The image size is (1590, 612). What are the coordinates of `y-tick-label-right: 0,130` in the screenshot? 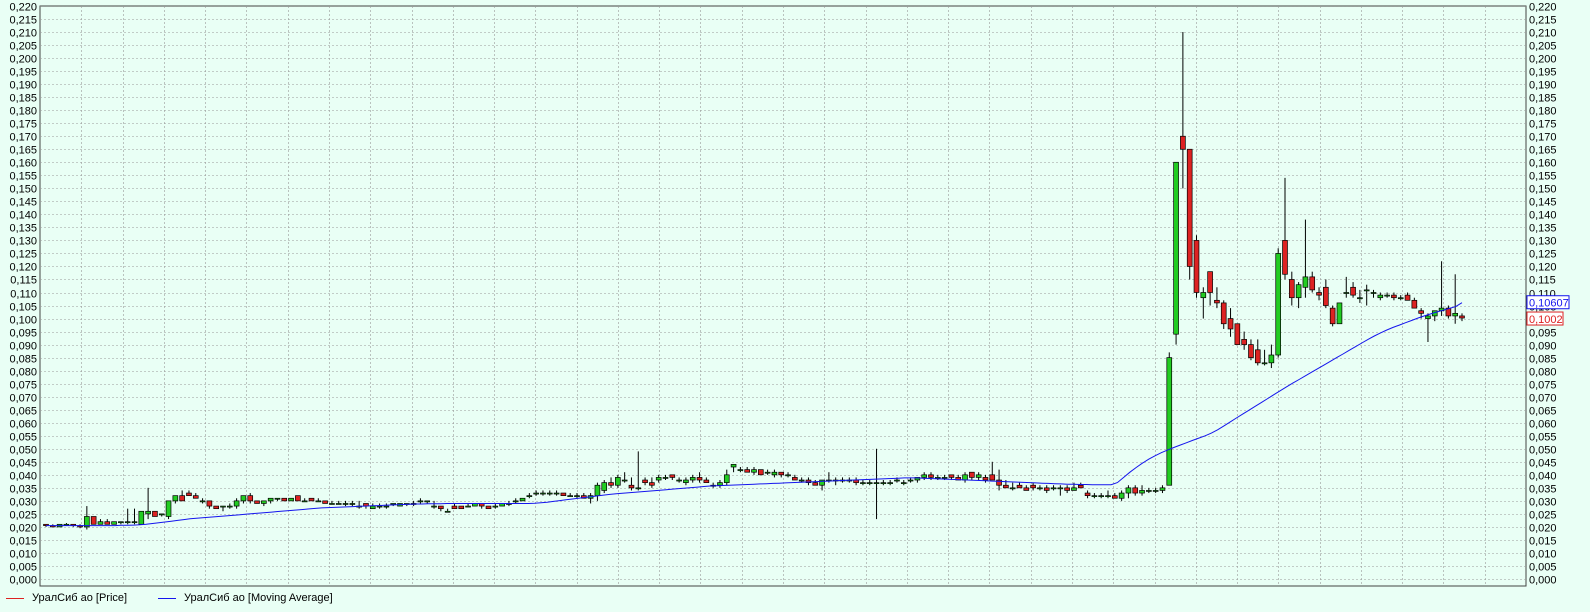 It's located at (1543, 242).